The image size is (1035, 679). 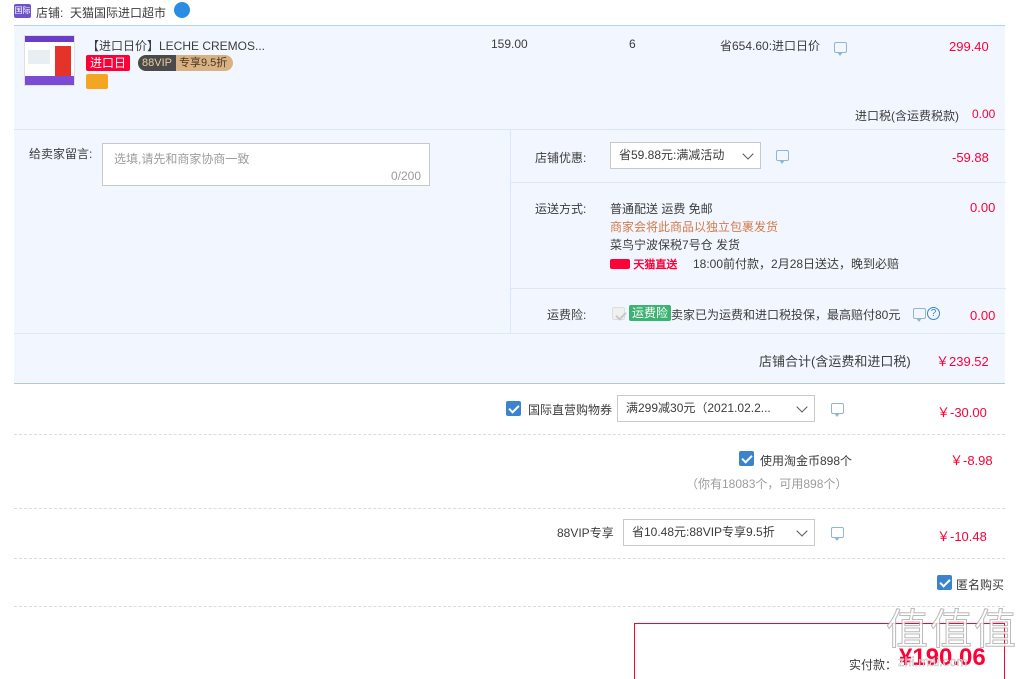 What do you see at coordinates (97, 81) in the screenshot?
I see `card-icon` at bounding box center [97, 81].